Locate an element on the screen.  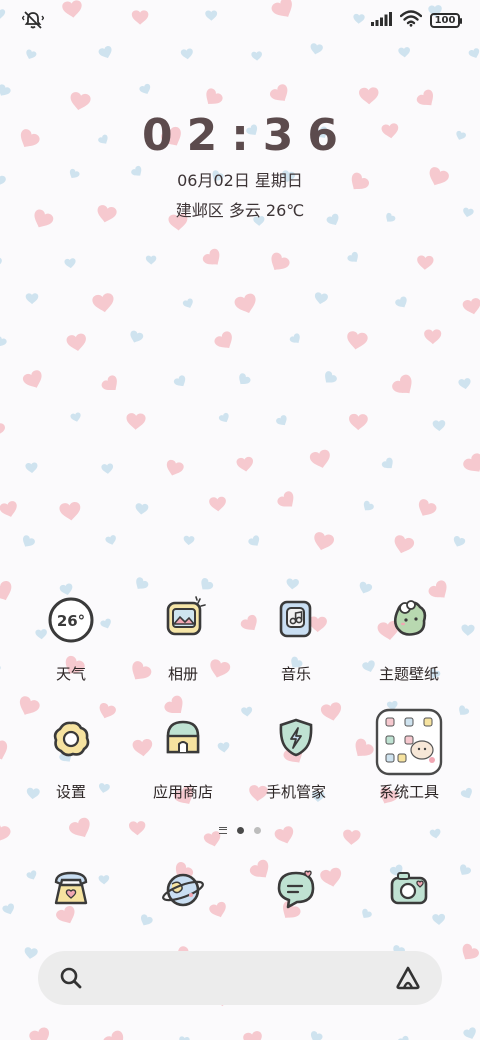
assistant-icon is located at coordinates (408, 980).